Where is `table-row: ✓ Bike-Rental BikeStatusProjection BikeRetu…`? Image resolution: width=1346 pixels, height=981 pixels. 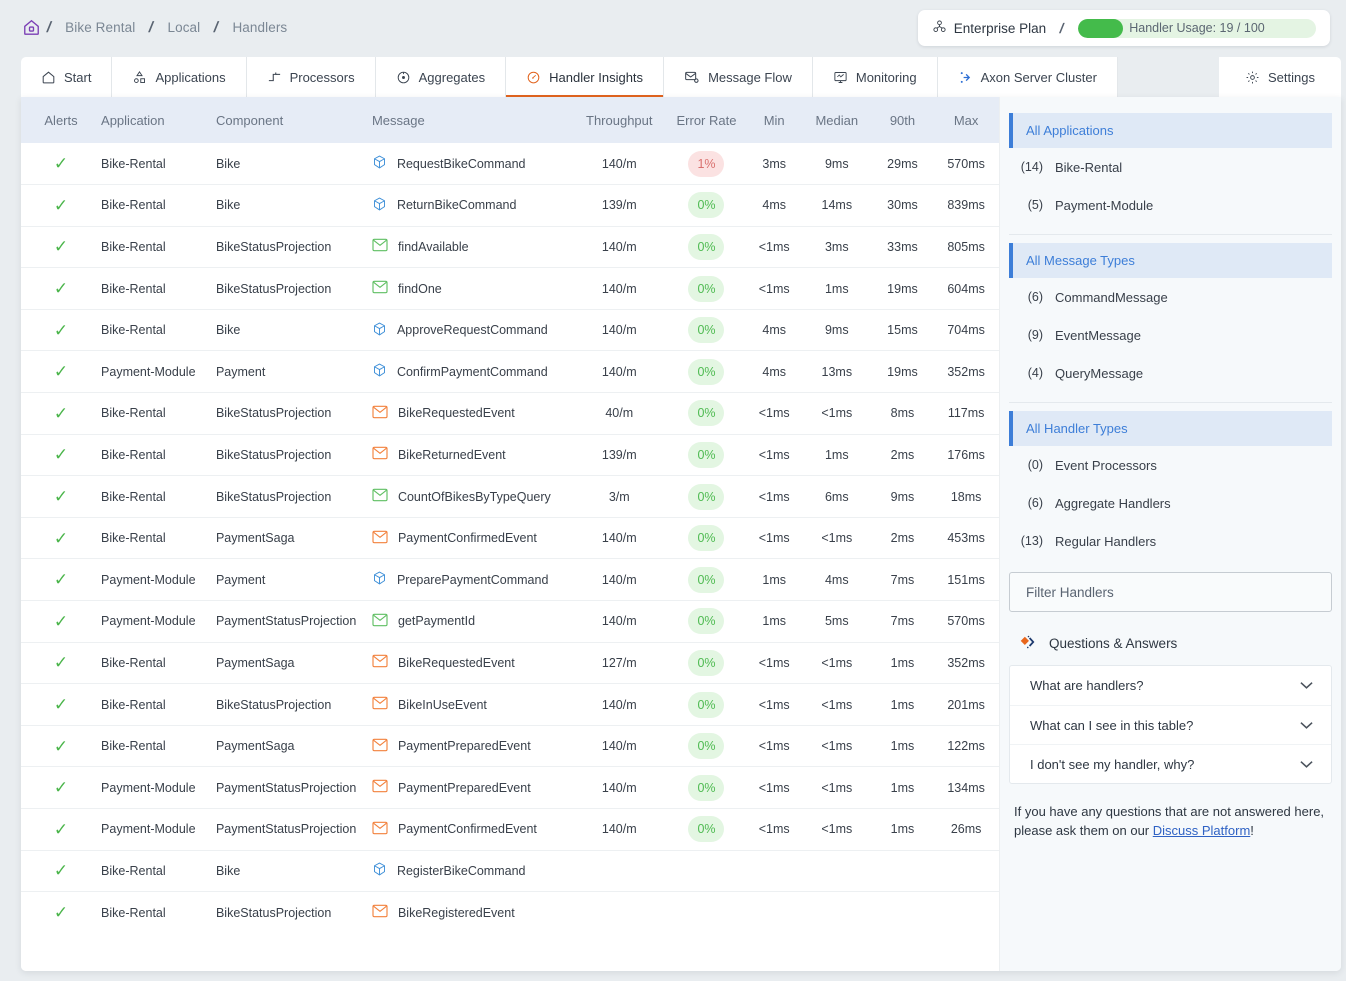 table-row: ✓ Bike-Rental BikeStatusProjection BikeRetu… is located at coordinates (510, 455).